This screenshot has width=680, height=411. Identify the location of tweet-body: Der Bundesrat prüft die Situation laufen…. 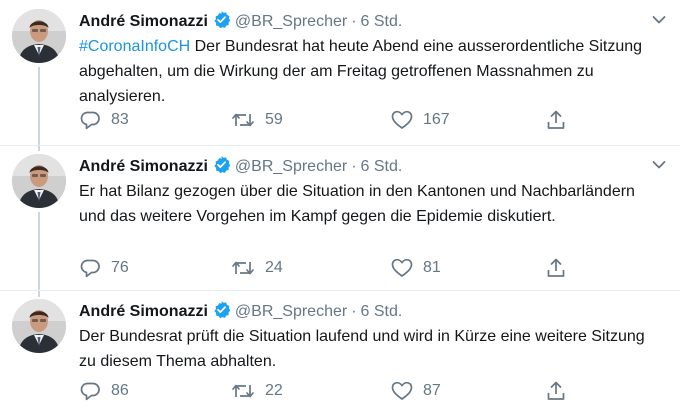
(362, 349).